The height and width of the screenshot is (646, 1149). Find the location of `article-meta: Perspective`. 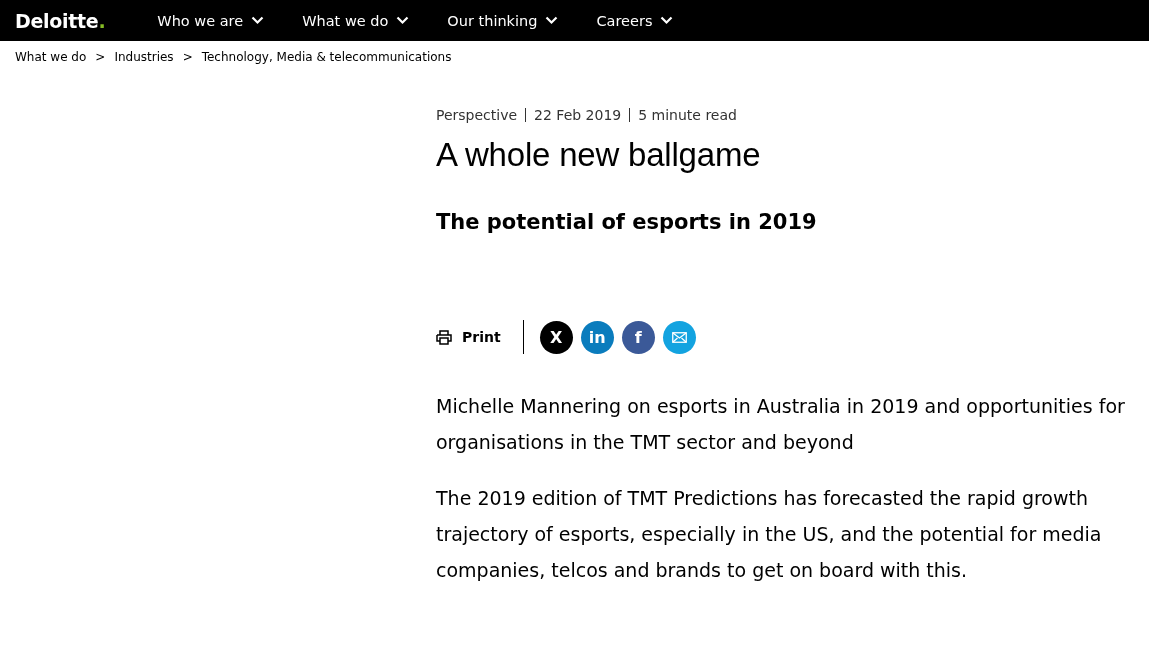

article-meta: Perspective is located at coordinates (477, 115).